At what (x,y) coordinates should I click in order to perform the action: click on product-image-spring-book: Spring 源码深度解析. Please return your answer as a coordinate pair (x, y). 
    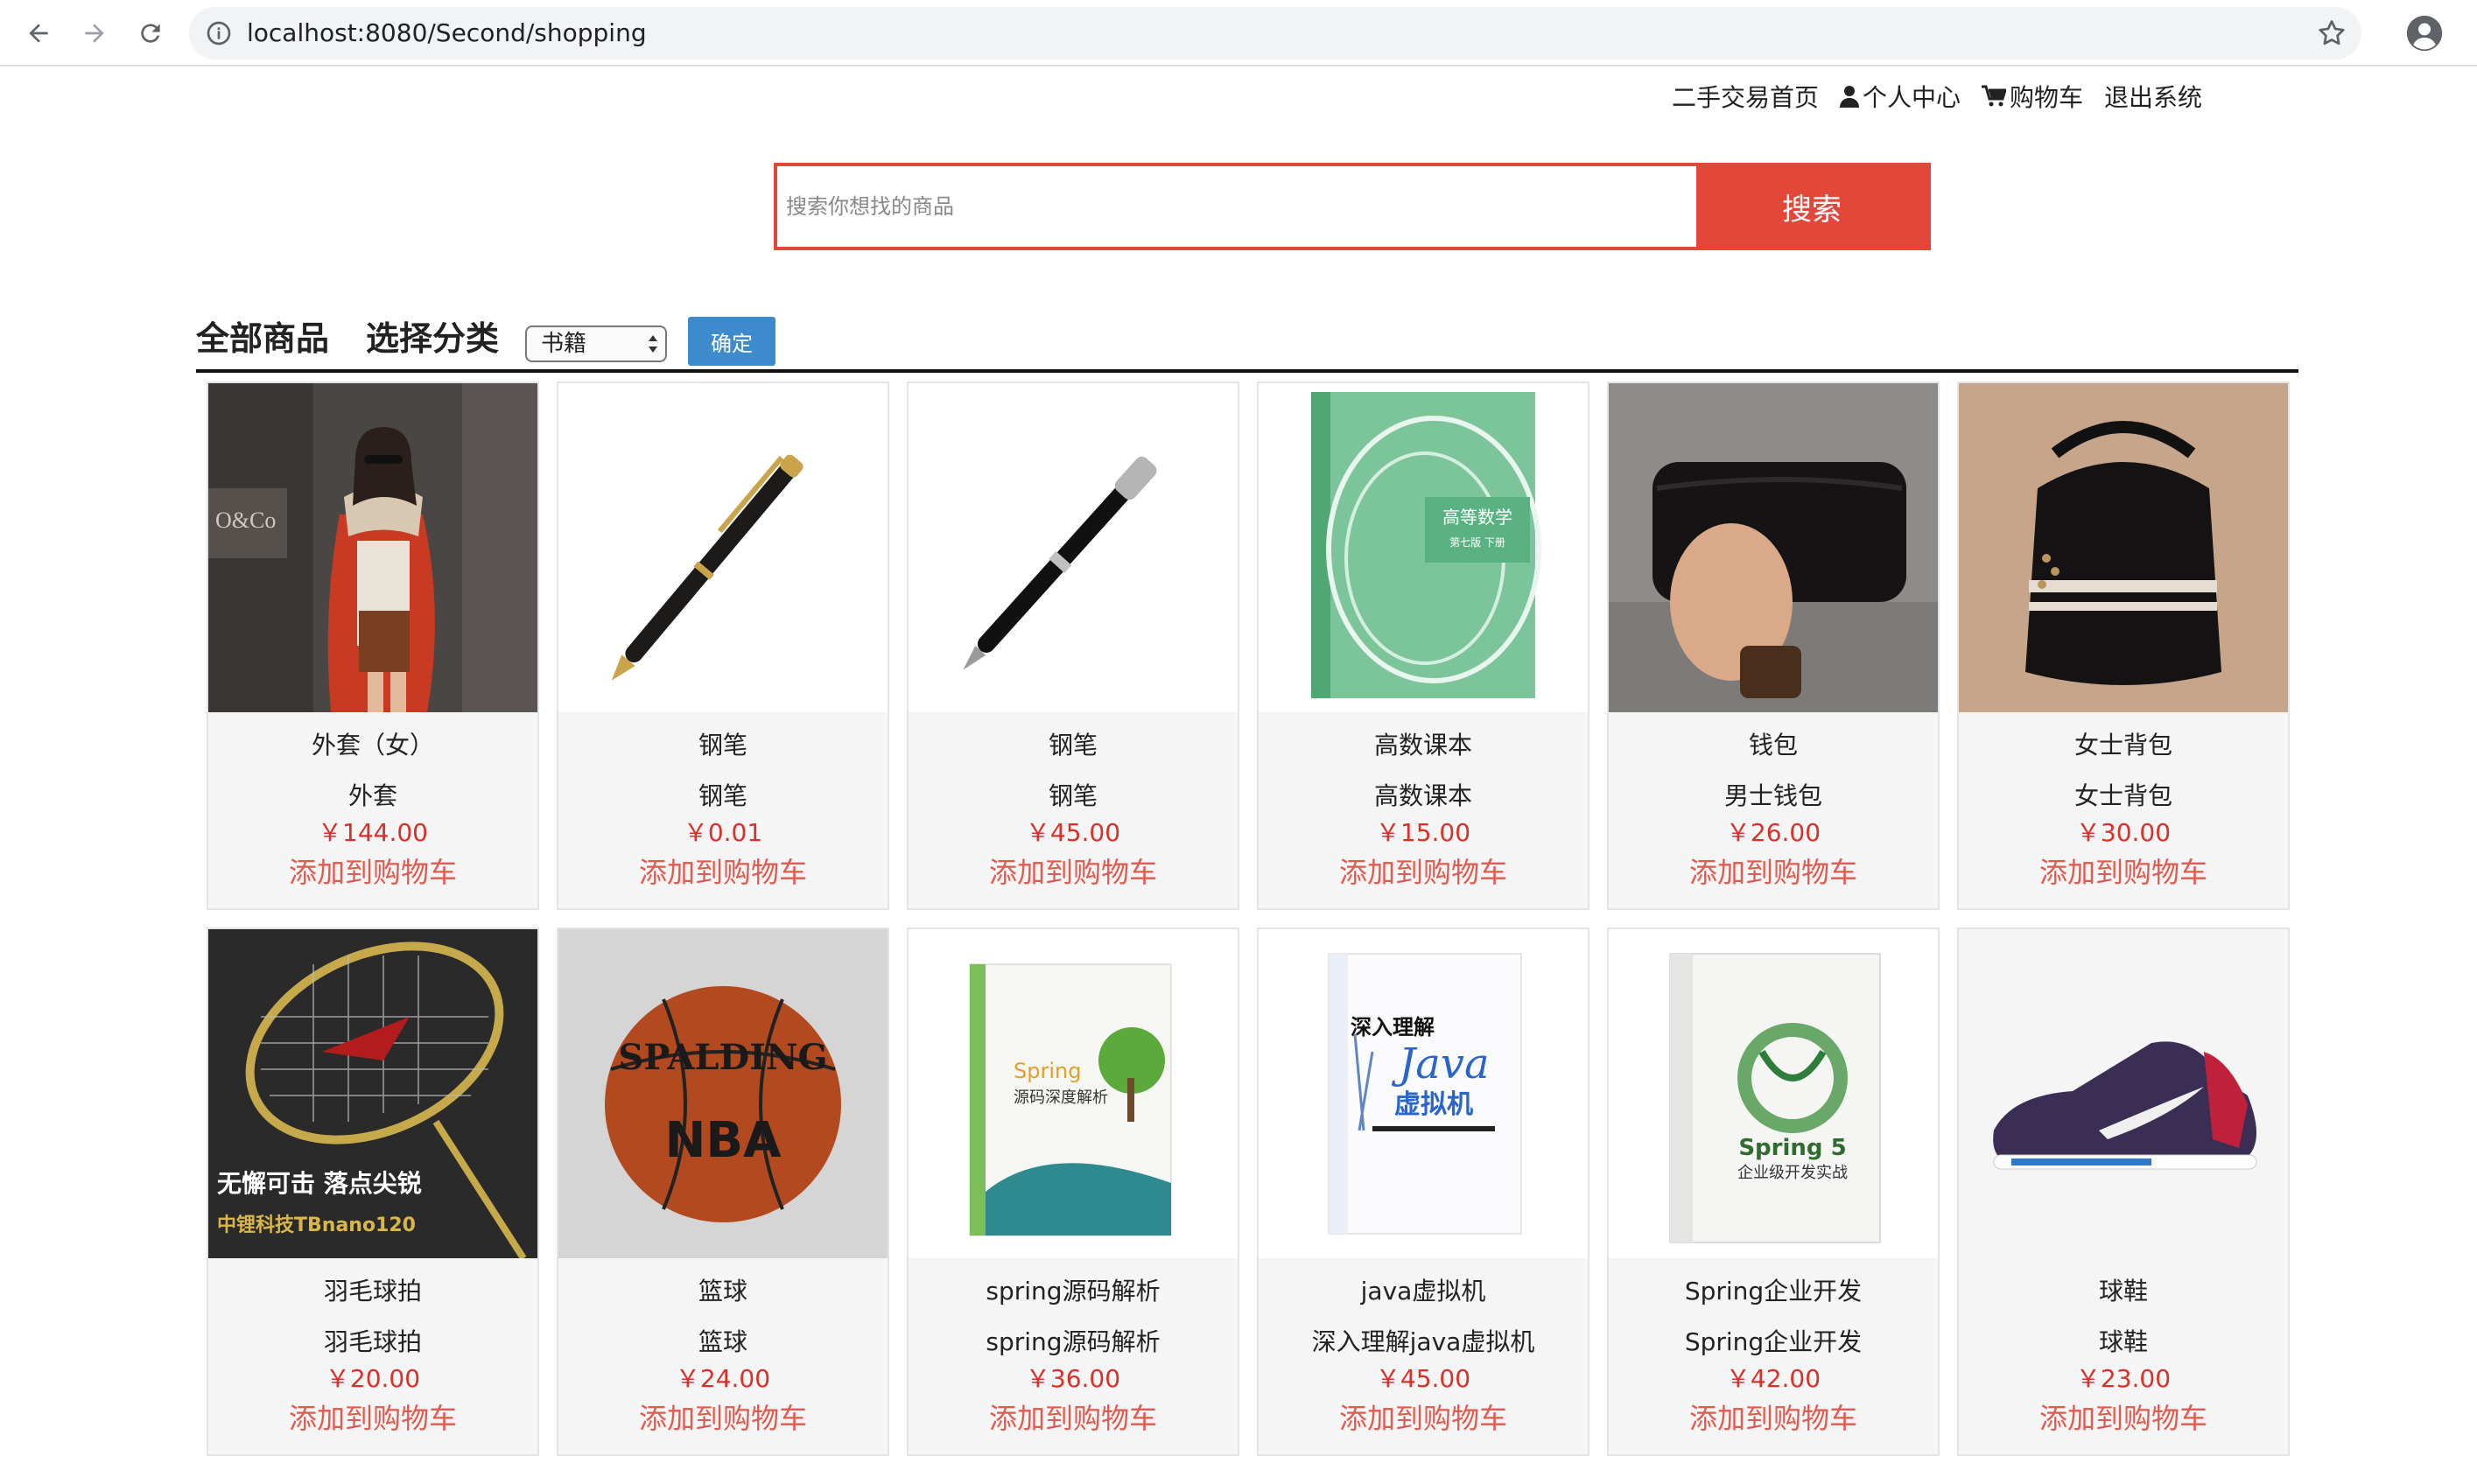
    Looking at the image, I should click on (1073, 1093).